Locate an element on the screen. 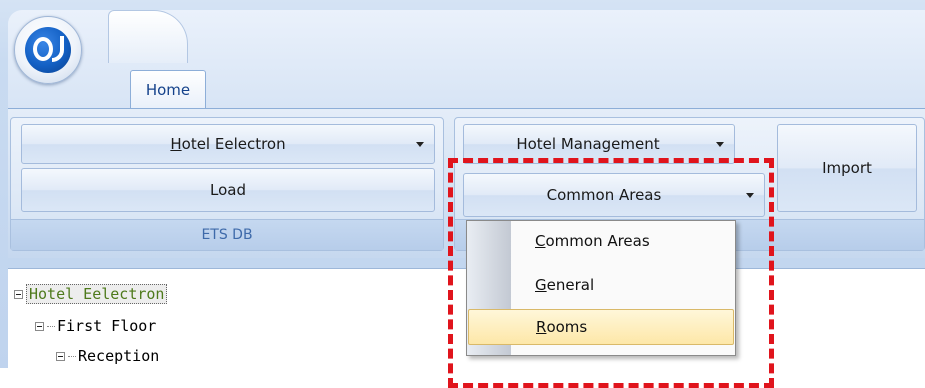 The height and width of the screenshot is (388, 925). tab-home-label: Home is located at coordinates (168, 89).